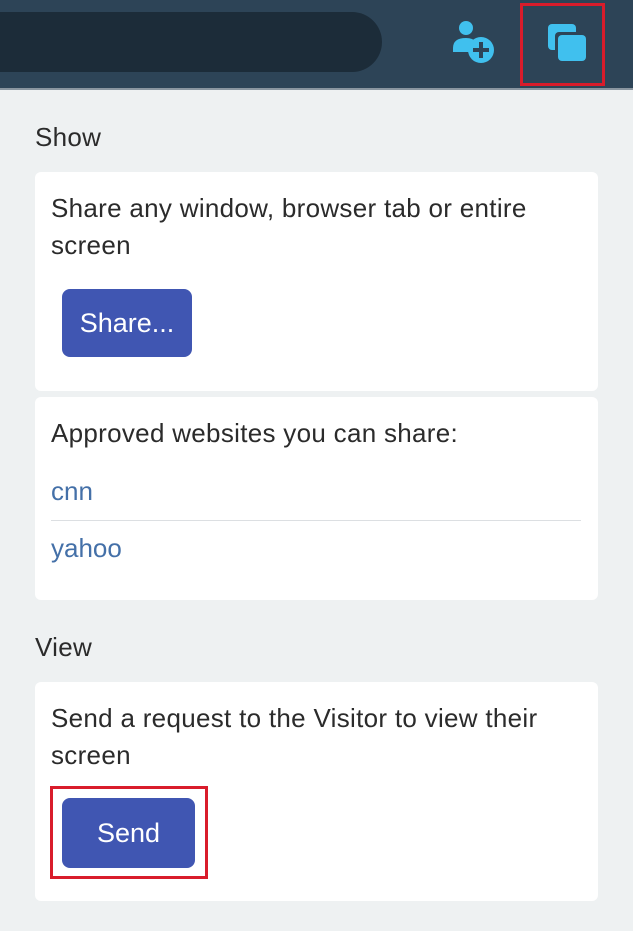  Describe the element at coordinates (64, 647) in the screenshot. I see `view-section-title: View` at that location.